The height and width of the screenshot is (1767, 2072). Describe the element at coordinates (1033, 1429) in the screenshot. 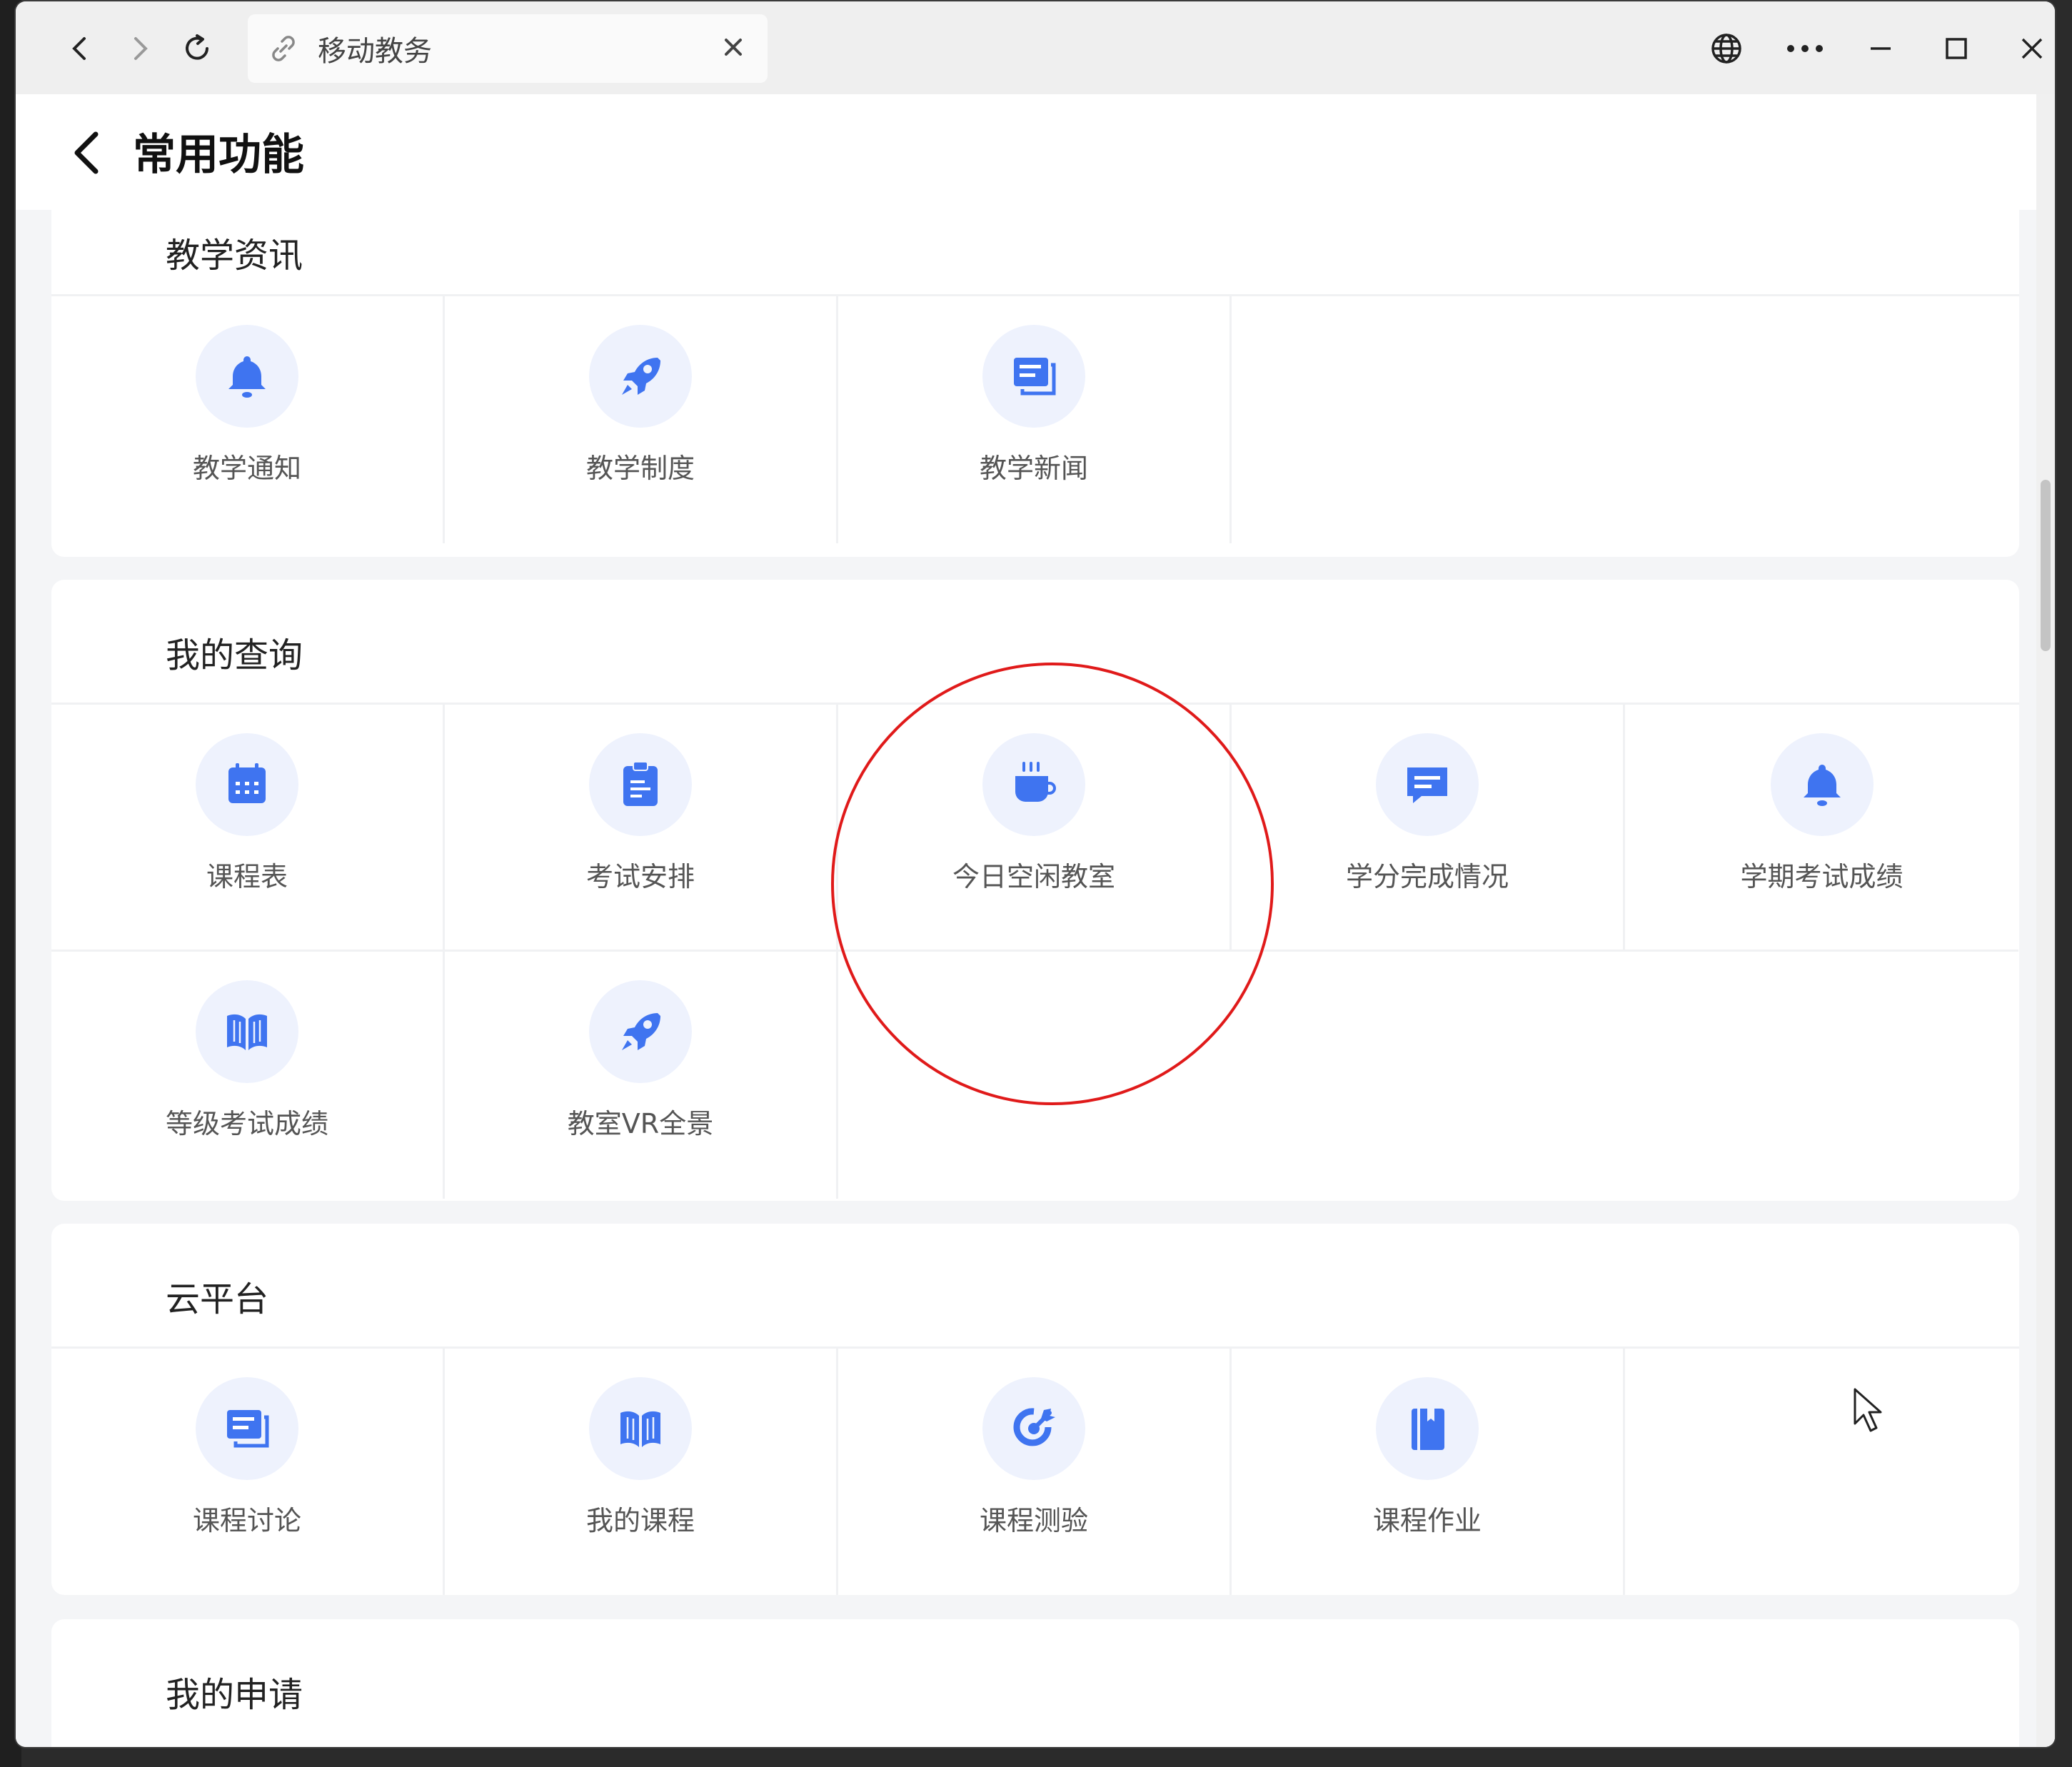

I see `target-icon` at that location.